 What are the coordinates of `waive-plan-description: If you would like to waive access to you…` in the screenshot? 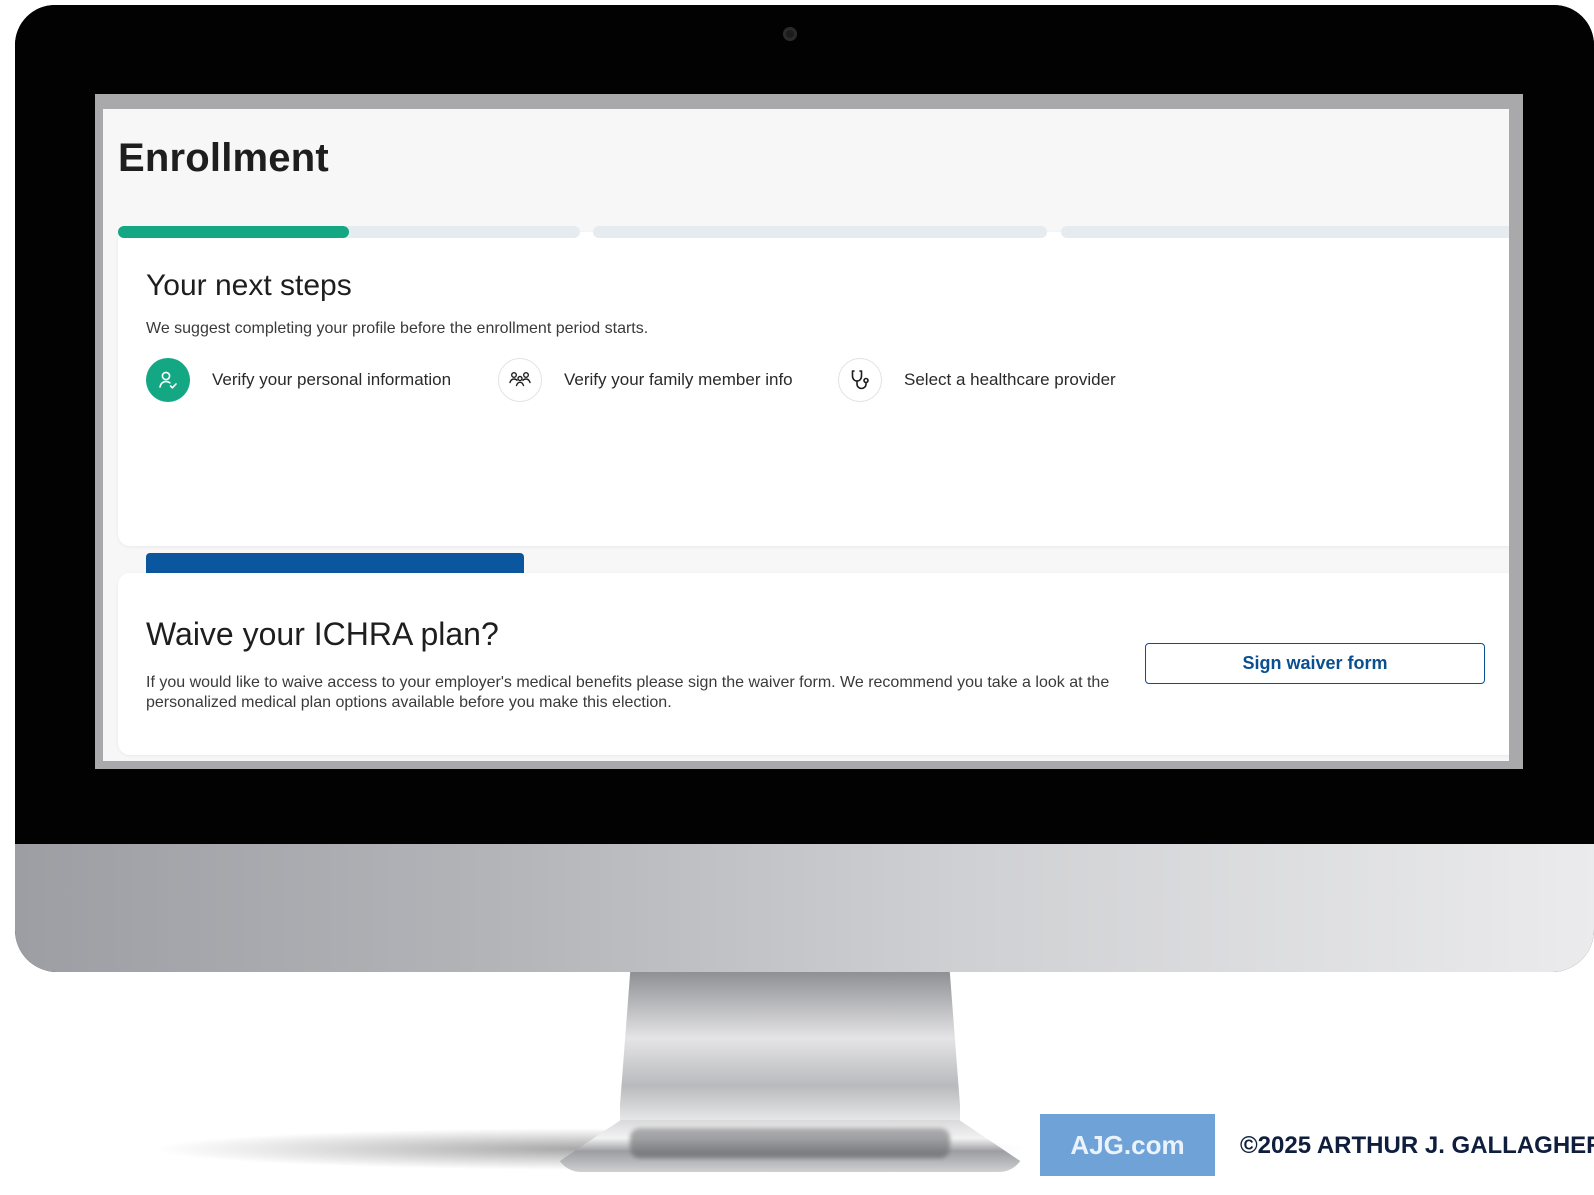 It's located at (628, 692).